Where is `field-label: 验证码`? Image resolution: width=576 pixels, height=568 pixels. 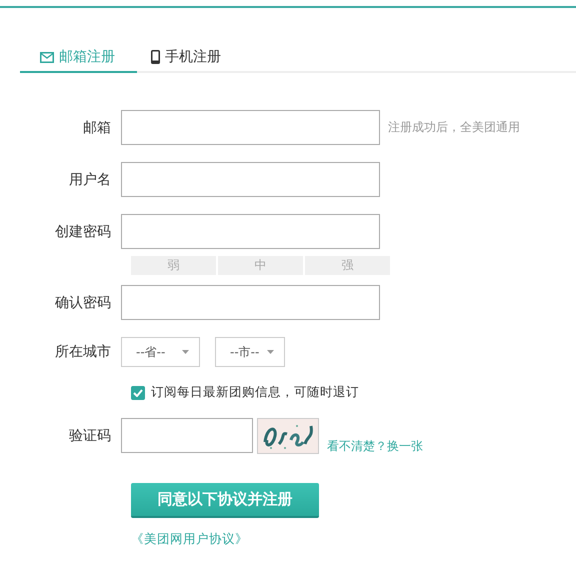 field-label: 验证码 is located at coordinates (90, 436).